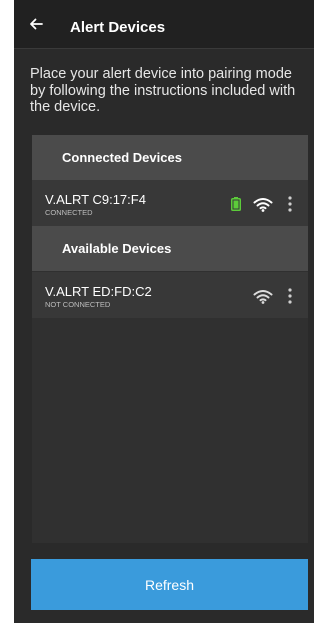  I want to click on device-name: V.ALRT ED:FD:C2, so click(98, 291).